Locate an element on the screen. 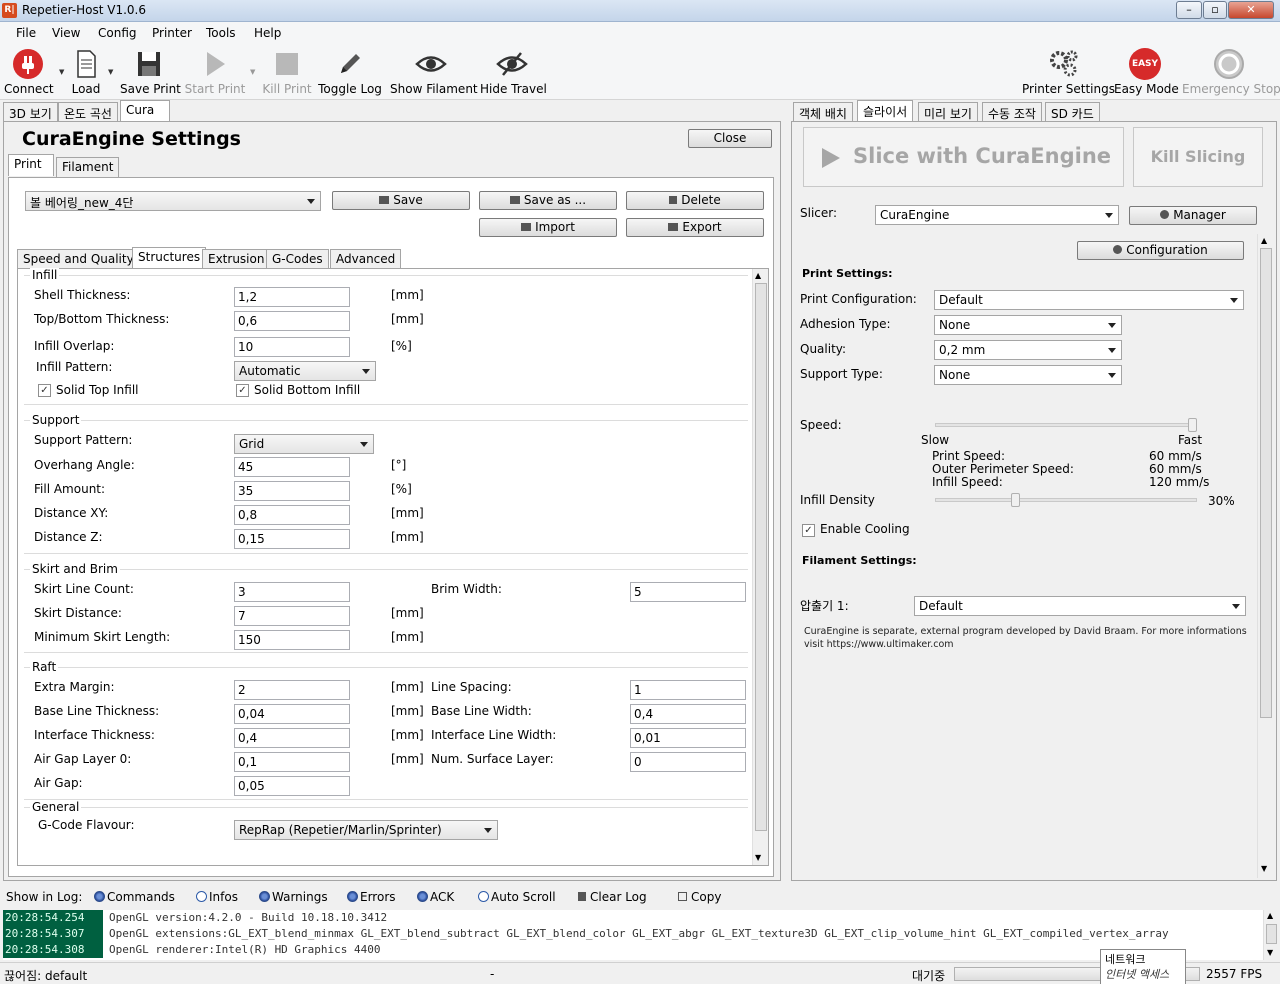 The image size is (1280, 984). slicer-scrollbar: ▲ ▼ is located at coordinates (1265, 556).